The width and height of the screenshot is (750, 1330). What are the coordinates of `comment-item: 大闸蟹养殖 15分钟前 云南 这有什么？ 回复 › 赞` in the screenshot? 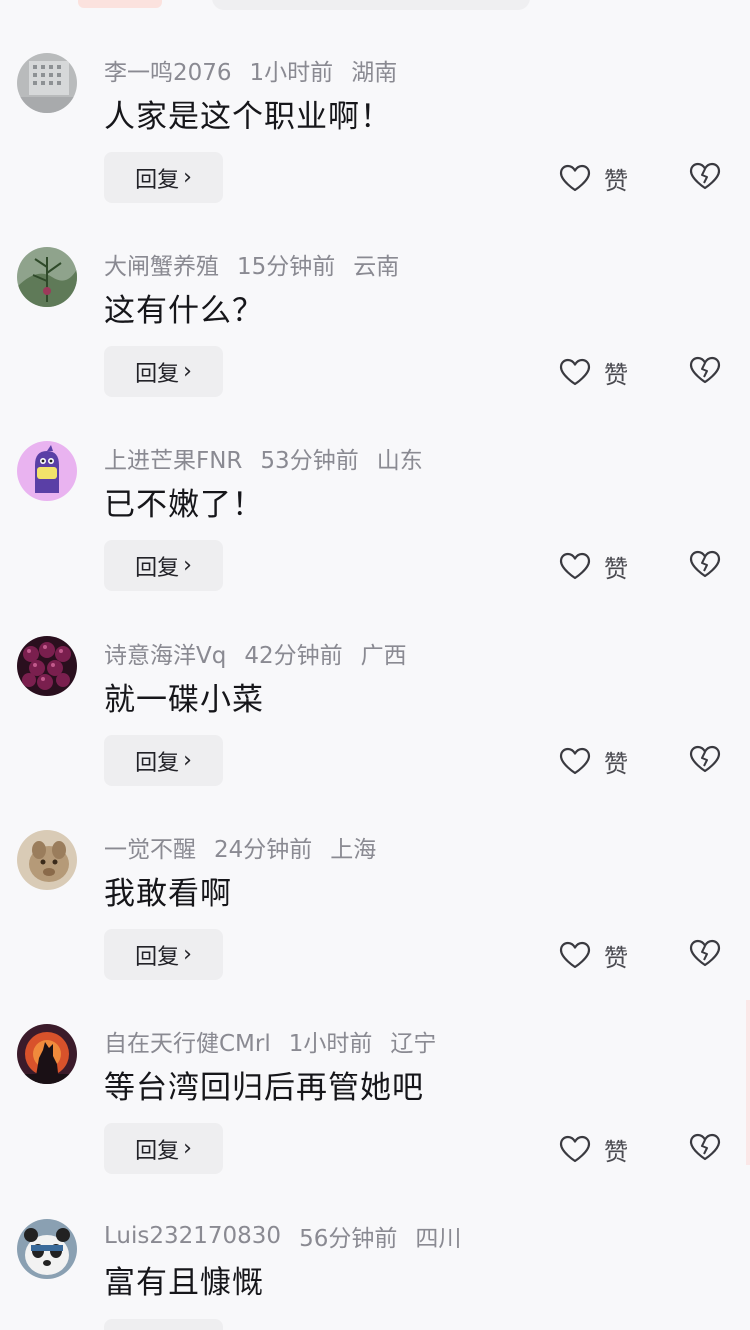 It's located at (375, 344).